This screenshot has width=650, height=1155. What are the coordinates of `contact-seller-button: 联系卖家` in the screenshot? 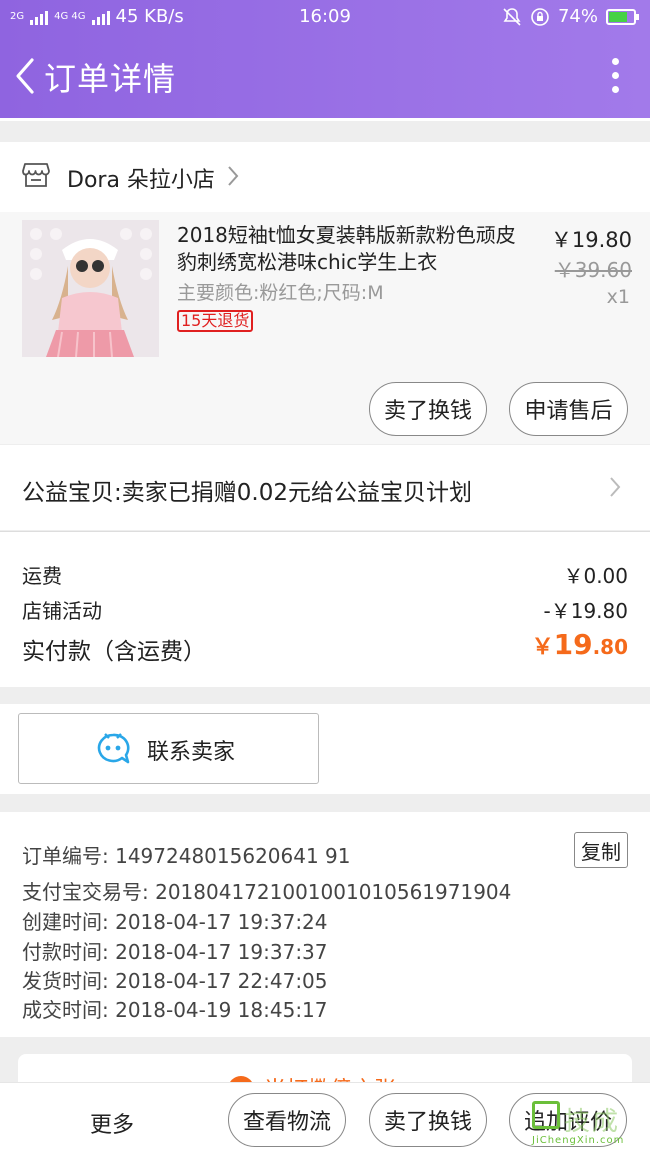 It's located at (168, 748).